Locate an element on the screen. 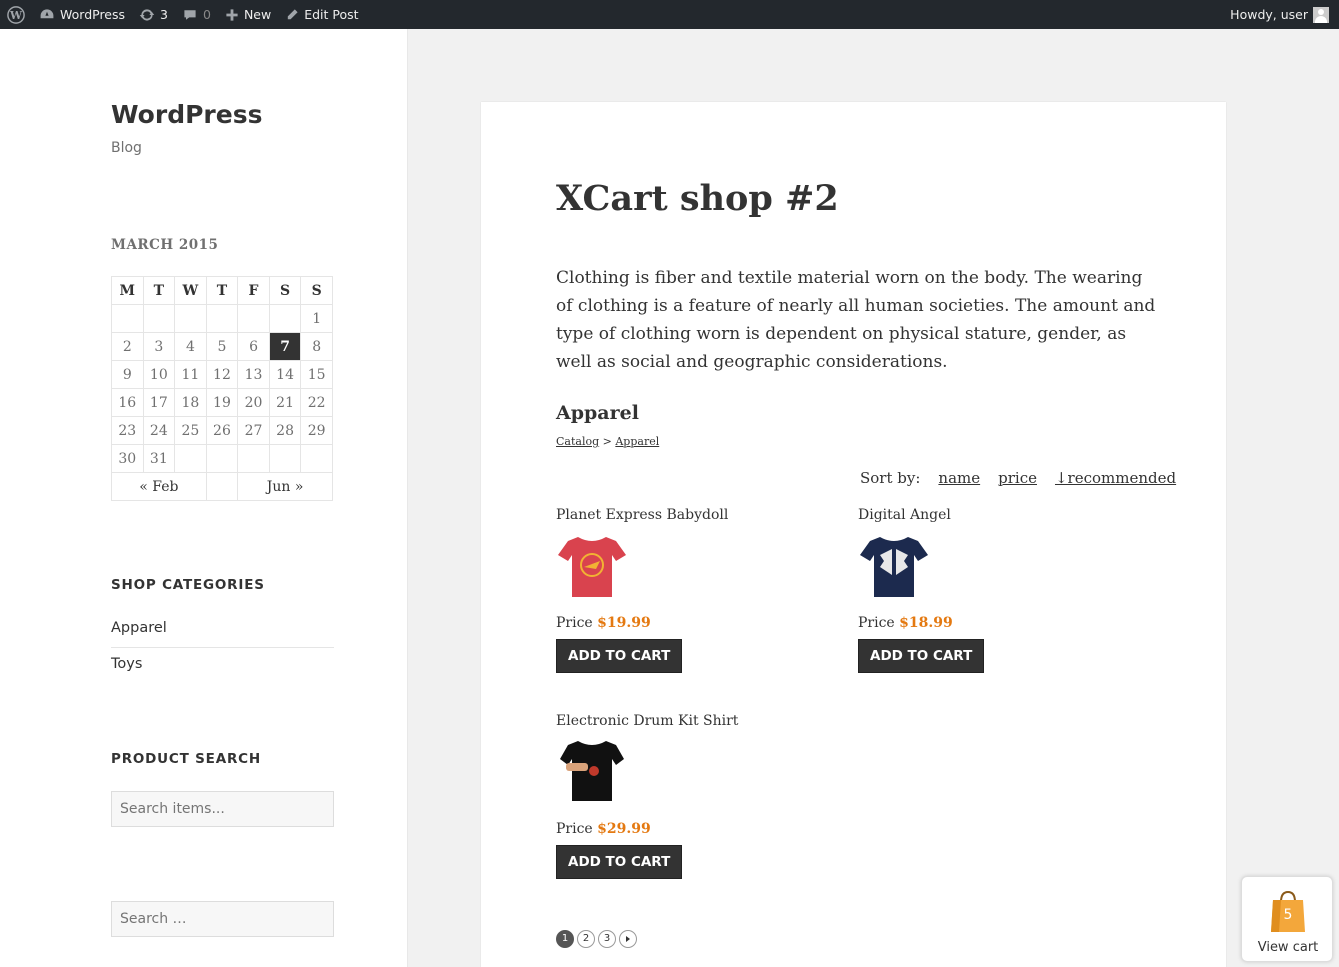 Image resolution: width=1339 pixels, height=967 pixels. calendar-day: 21 is located at coordinates (285, 402).